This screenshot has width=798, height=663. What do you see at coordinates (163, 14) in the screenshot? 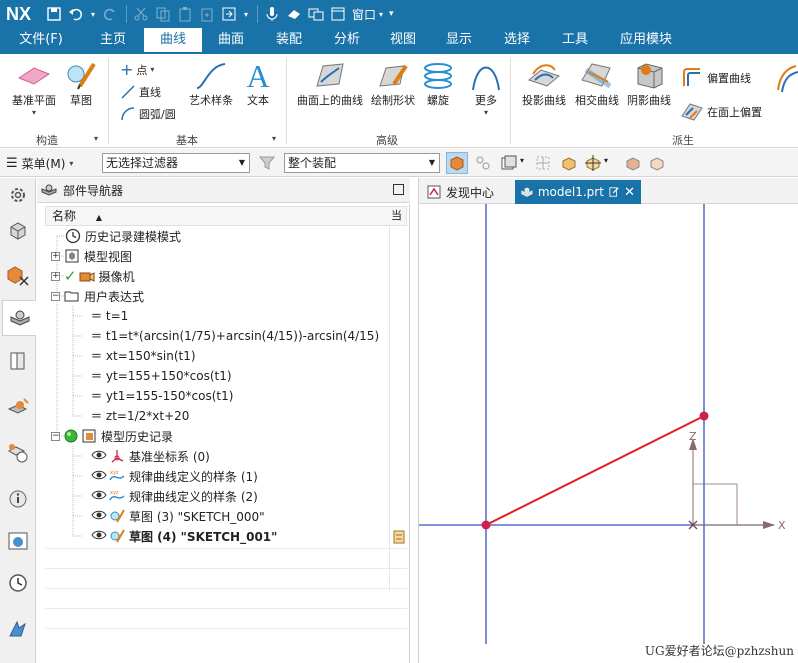
I see `copy-icon` at bounding box center [163, 14].